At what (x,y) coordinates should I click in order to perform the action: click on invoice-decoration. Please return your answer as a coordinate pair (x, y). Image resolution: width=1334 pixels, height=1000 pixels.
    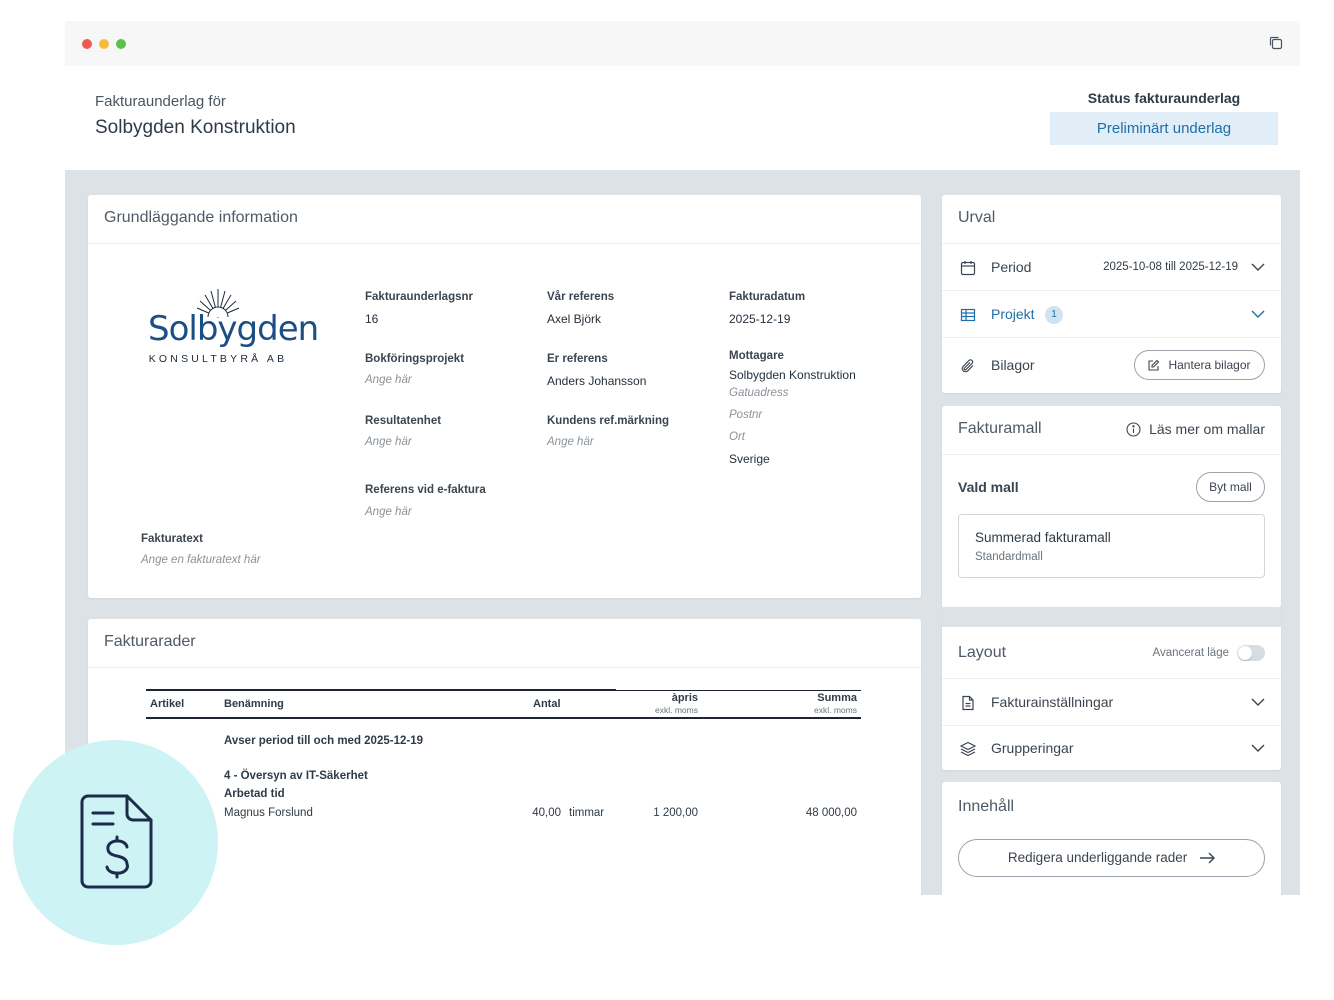
    Looking at the image, I should click on (115, 842).